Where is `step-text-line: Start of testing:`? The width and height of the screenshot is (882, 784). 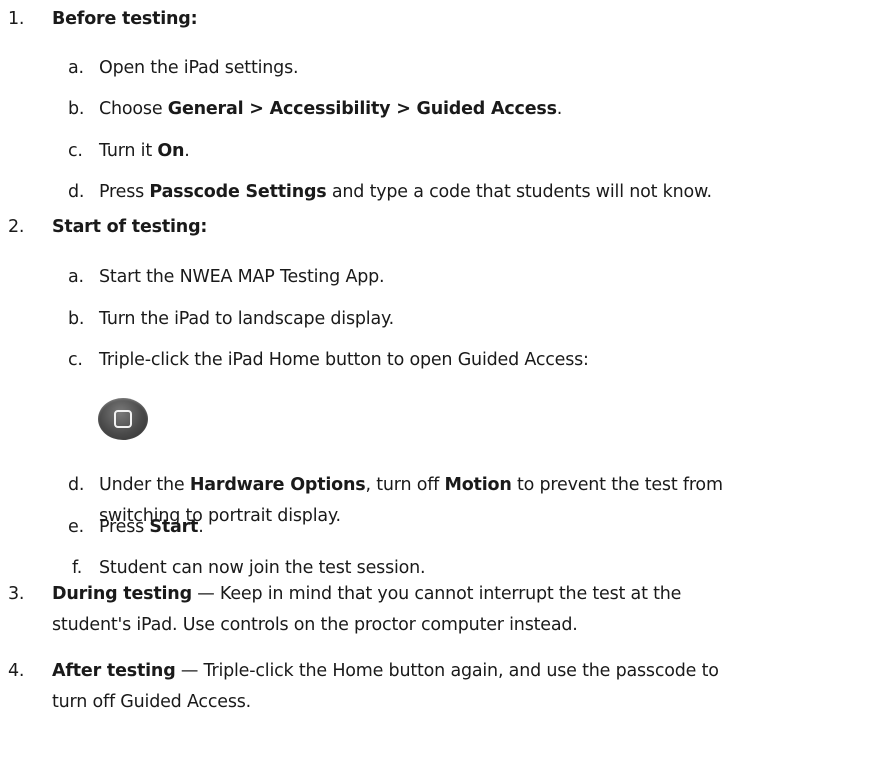
step-text-line: Start of testing: is located at coordinates (129, 227).